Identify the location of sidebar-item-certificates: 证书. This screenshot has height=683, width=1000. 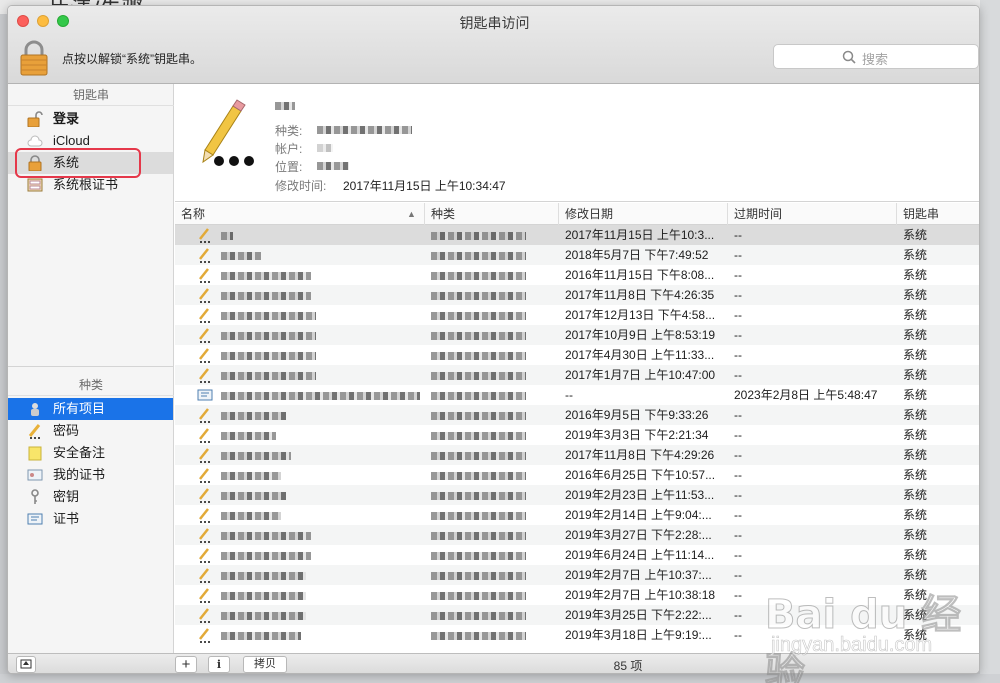
(90, 519).